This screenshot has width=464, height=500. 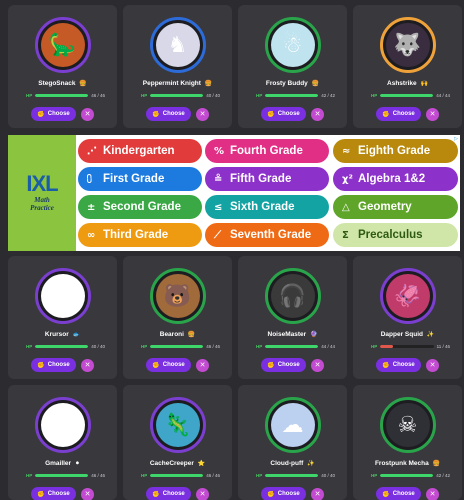 What do you see at coordinates (292, 425) in the screenshot?
I see `monster-avatar: ☁` at bounding box center [292, 425].